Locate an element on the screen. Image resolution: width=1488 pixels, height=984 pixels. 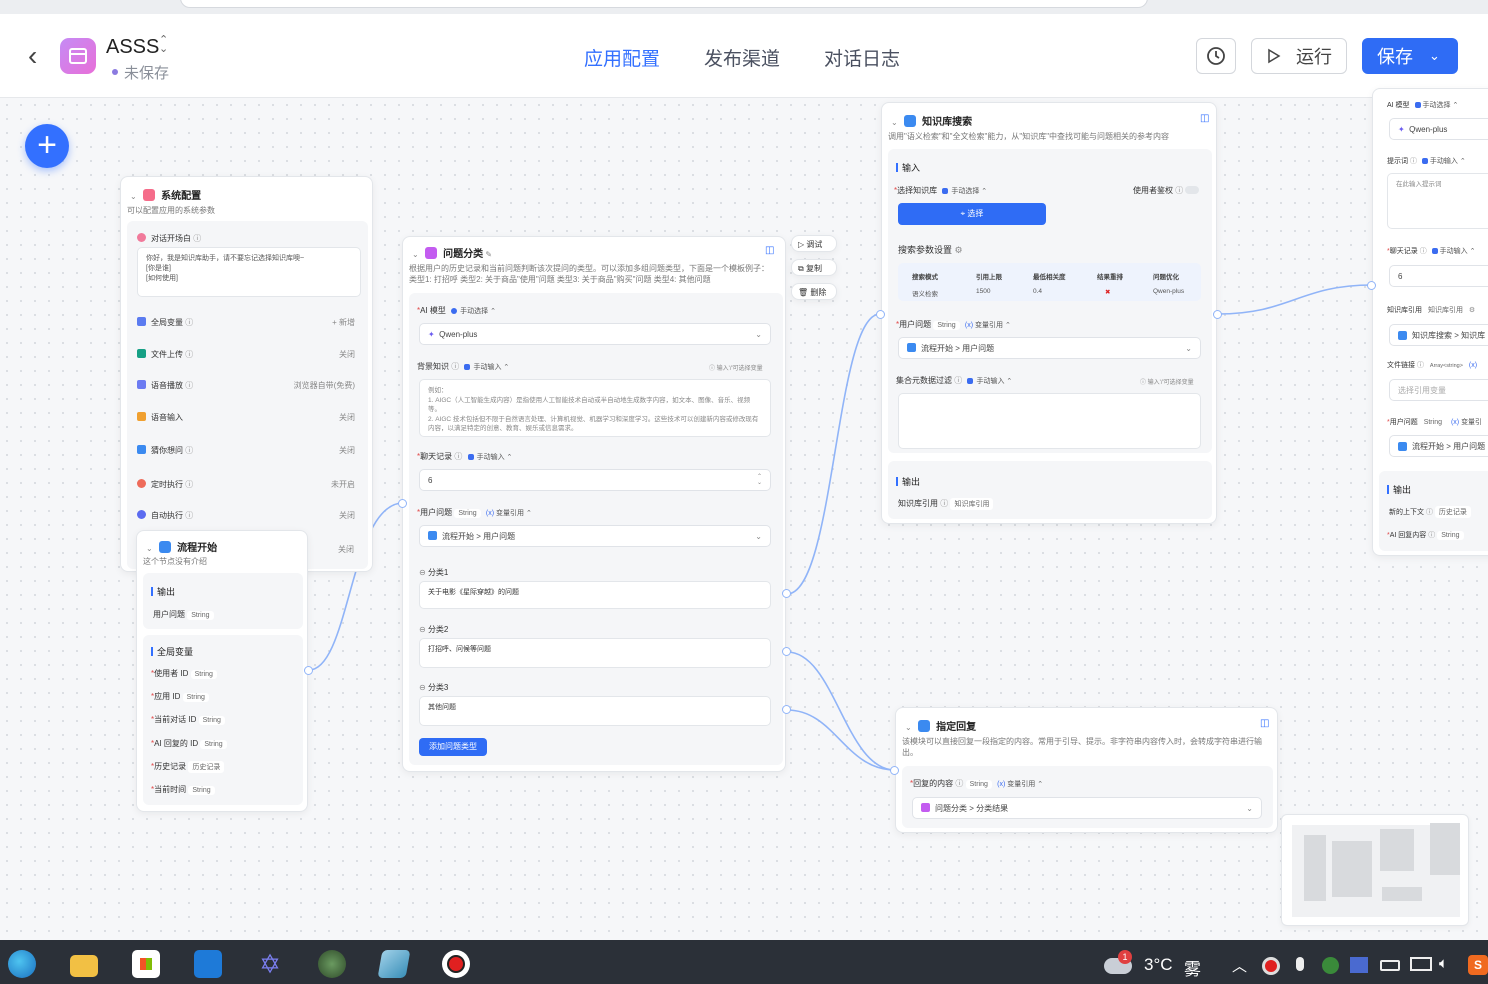
system-row-file-upload: 文件上传 ⓘ 关闭 is located at coordinates (246, 364).